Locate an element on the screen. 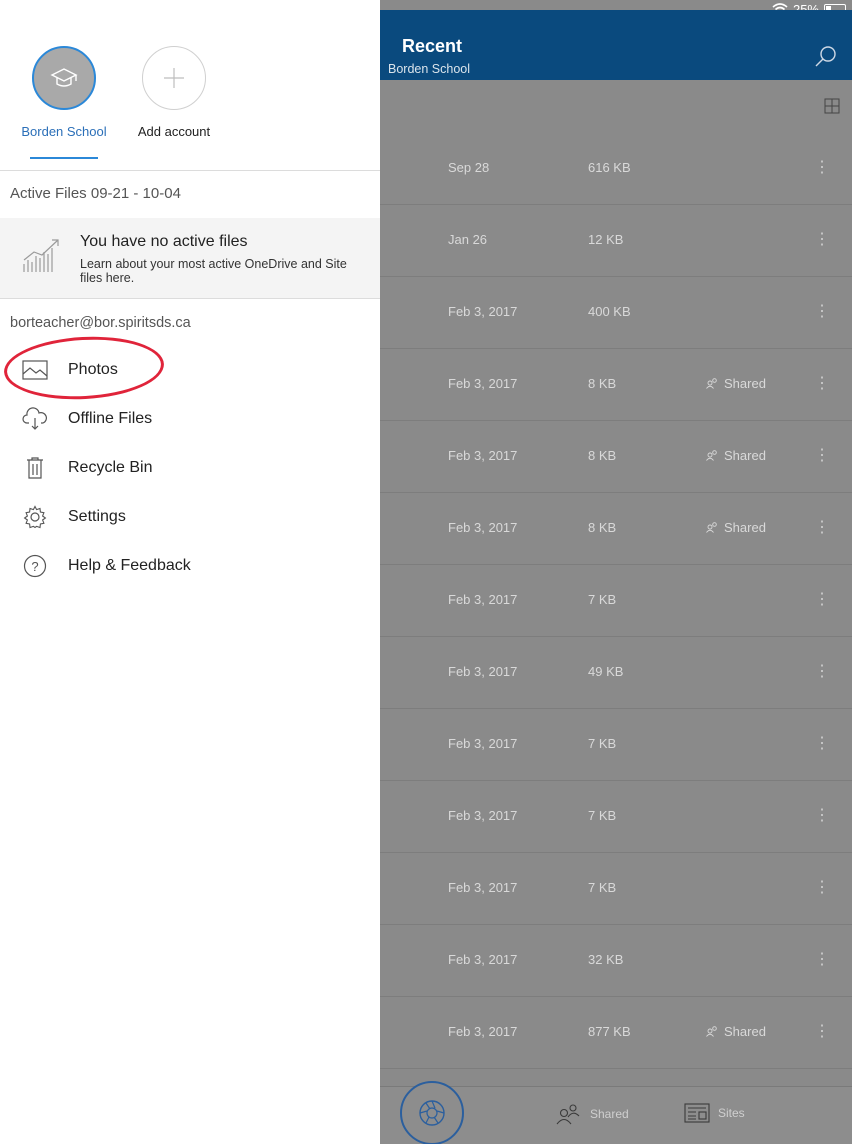  add-account-circle is located at coordinates (174, 78).